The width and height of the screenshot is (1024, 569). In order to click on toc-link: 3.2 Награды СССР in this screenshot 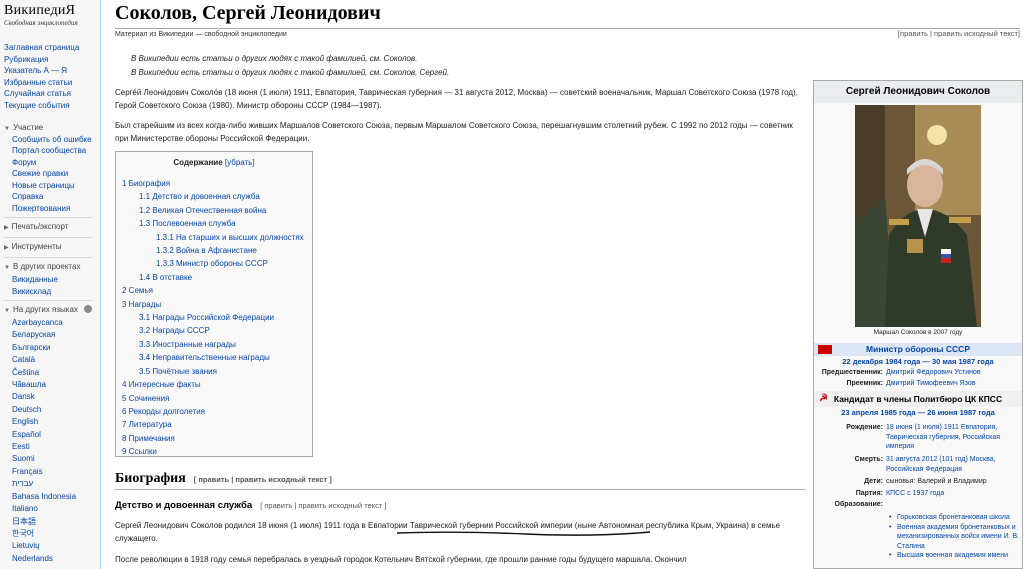, I will do `click(174, 330)`.